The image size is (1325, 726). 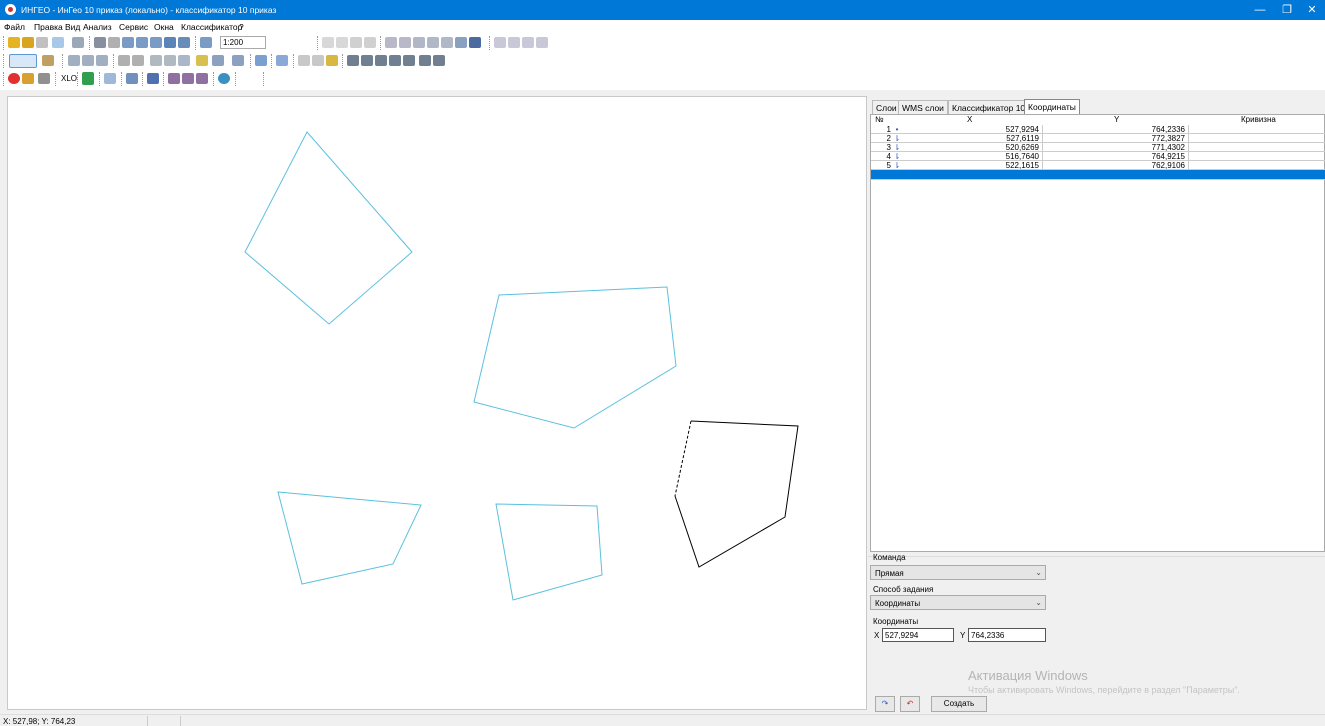 What do you see at coordinates (973, 156) in the screenshot?
I see `cell-x: 516,7640` at bounding box center [973, 156].